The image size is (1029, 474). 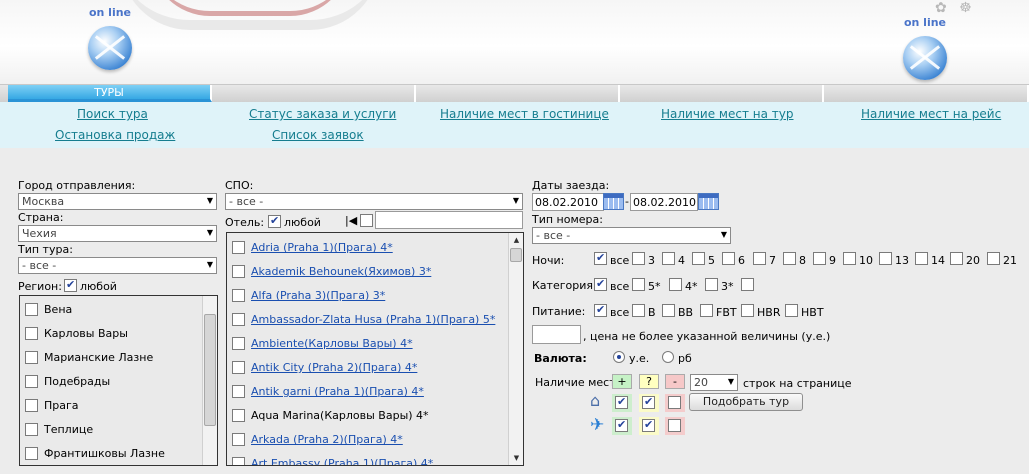 What do you see at coordinates (118, 358) in the screenshot?
I see `list-item: Марианские Лазне` at bounding box center [118, 358].